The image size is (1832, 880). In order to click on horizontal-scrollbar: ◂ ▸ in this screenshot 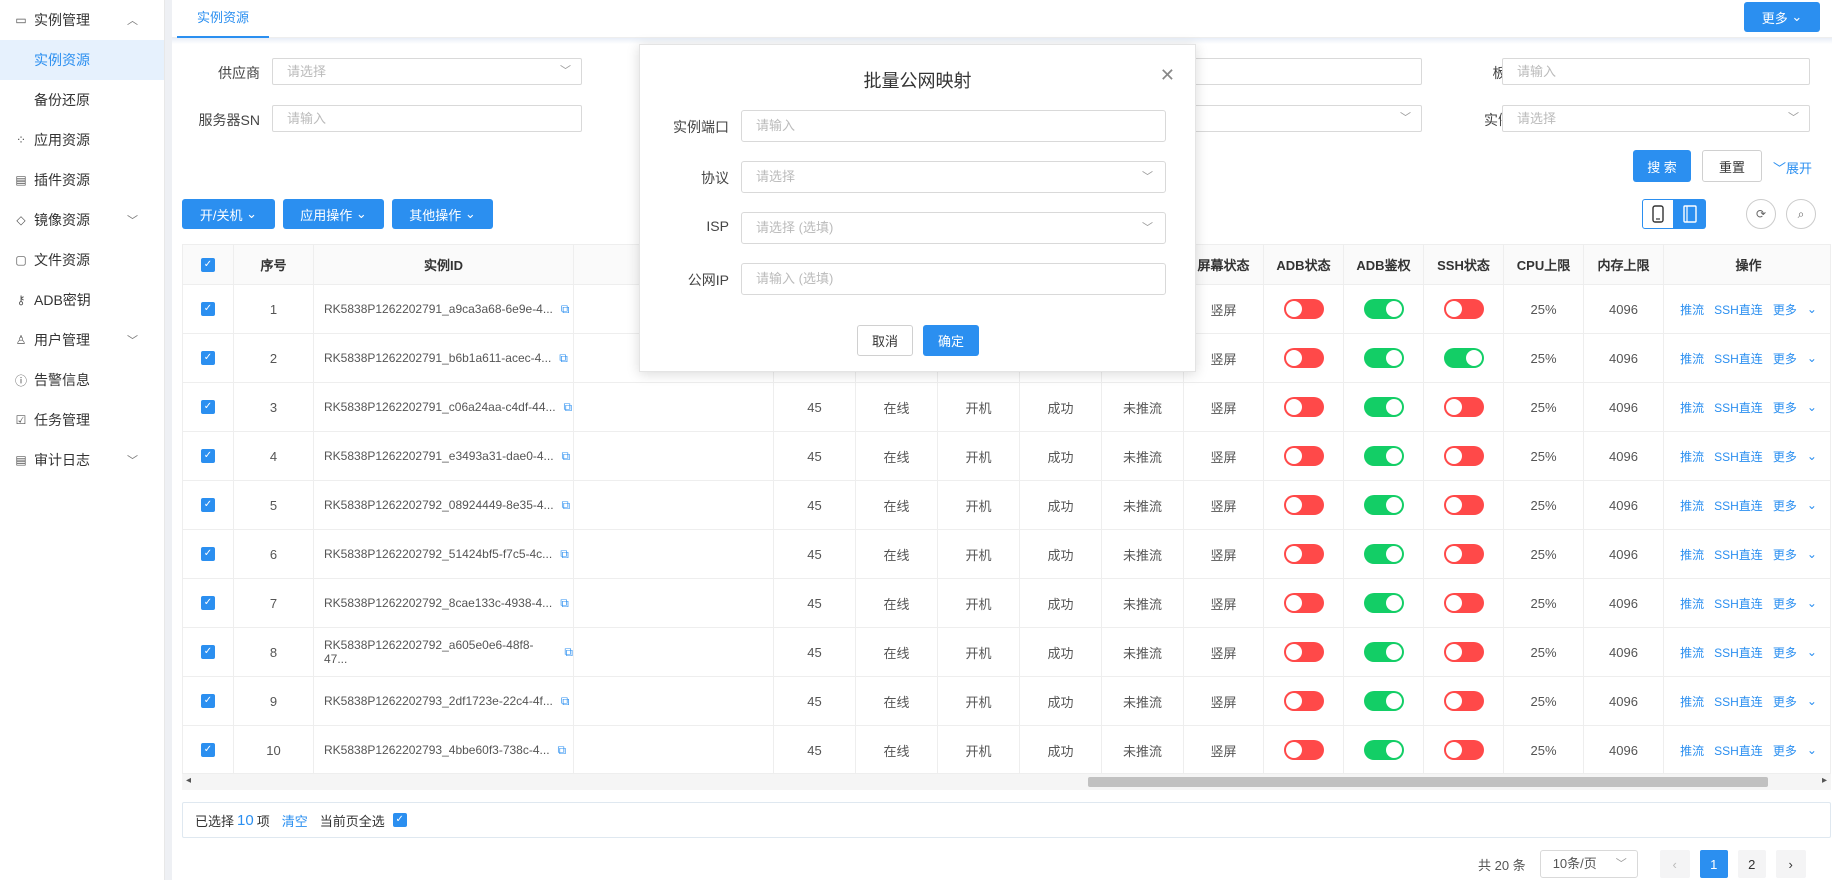, I will do `click(1006, 782)`.